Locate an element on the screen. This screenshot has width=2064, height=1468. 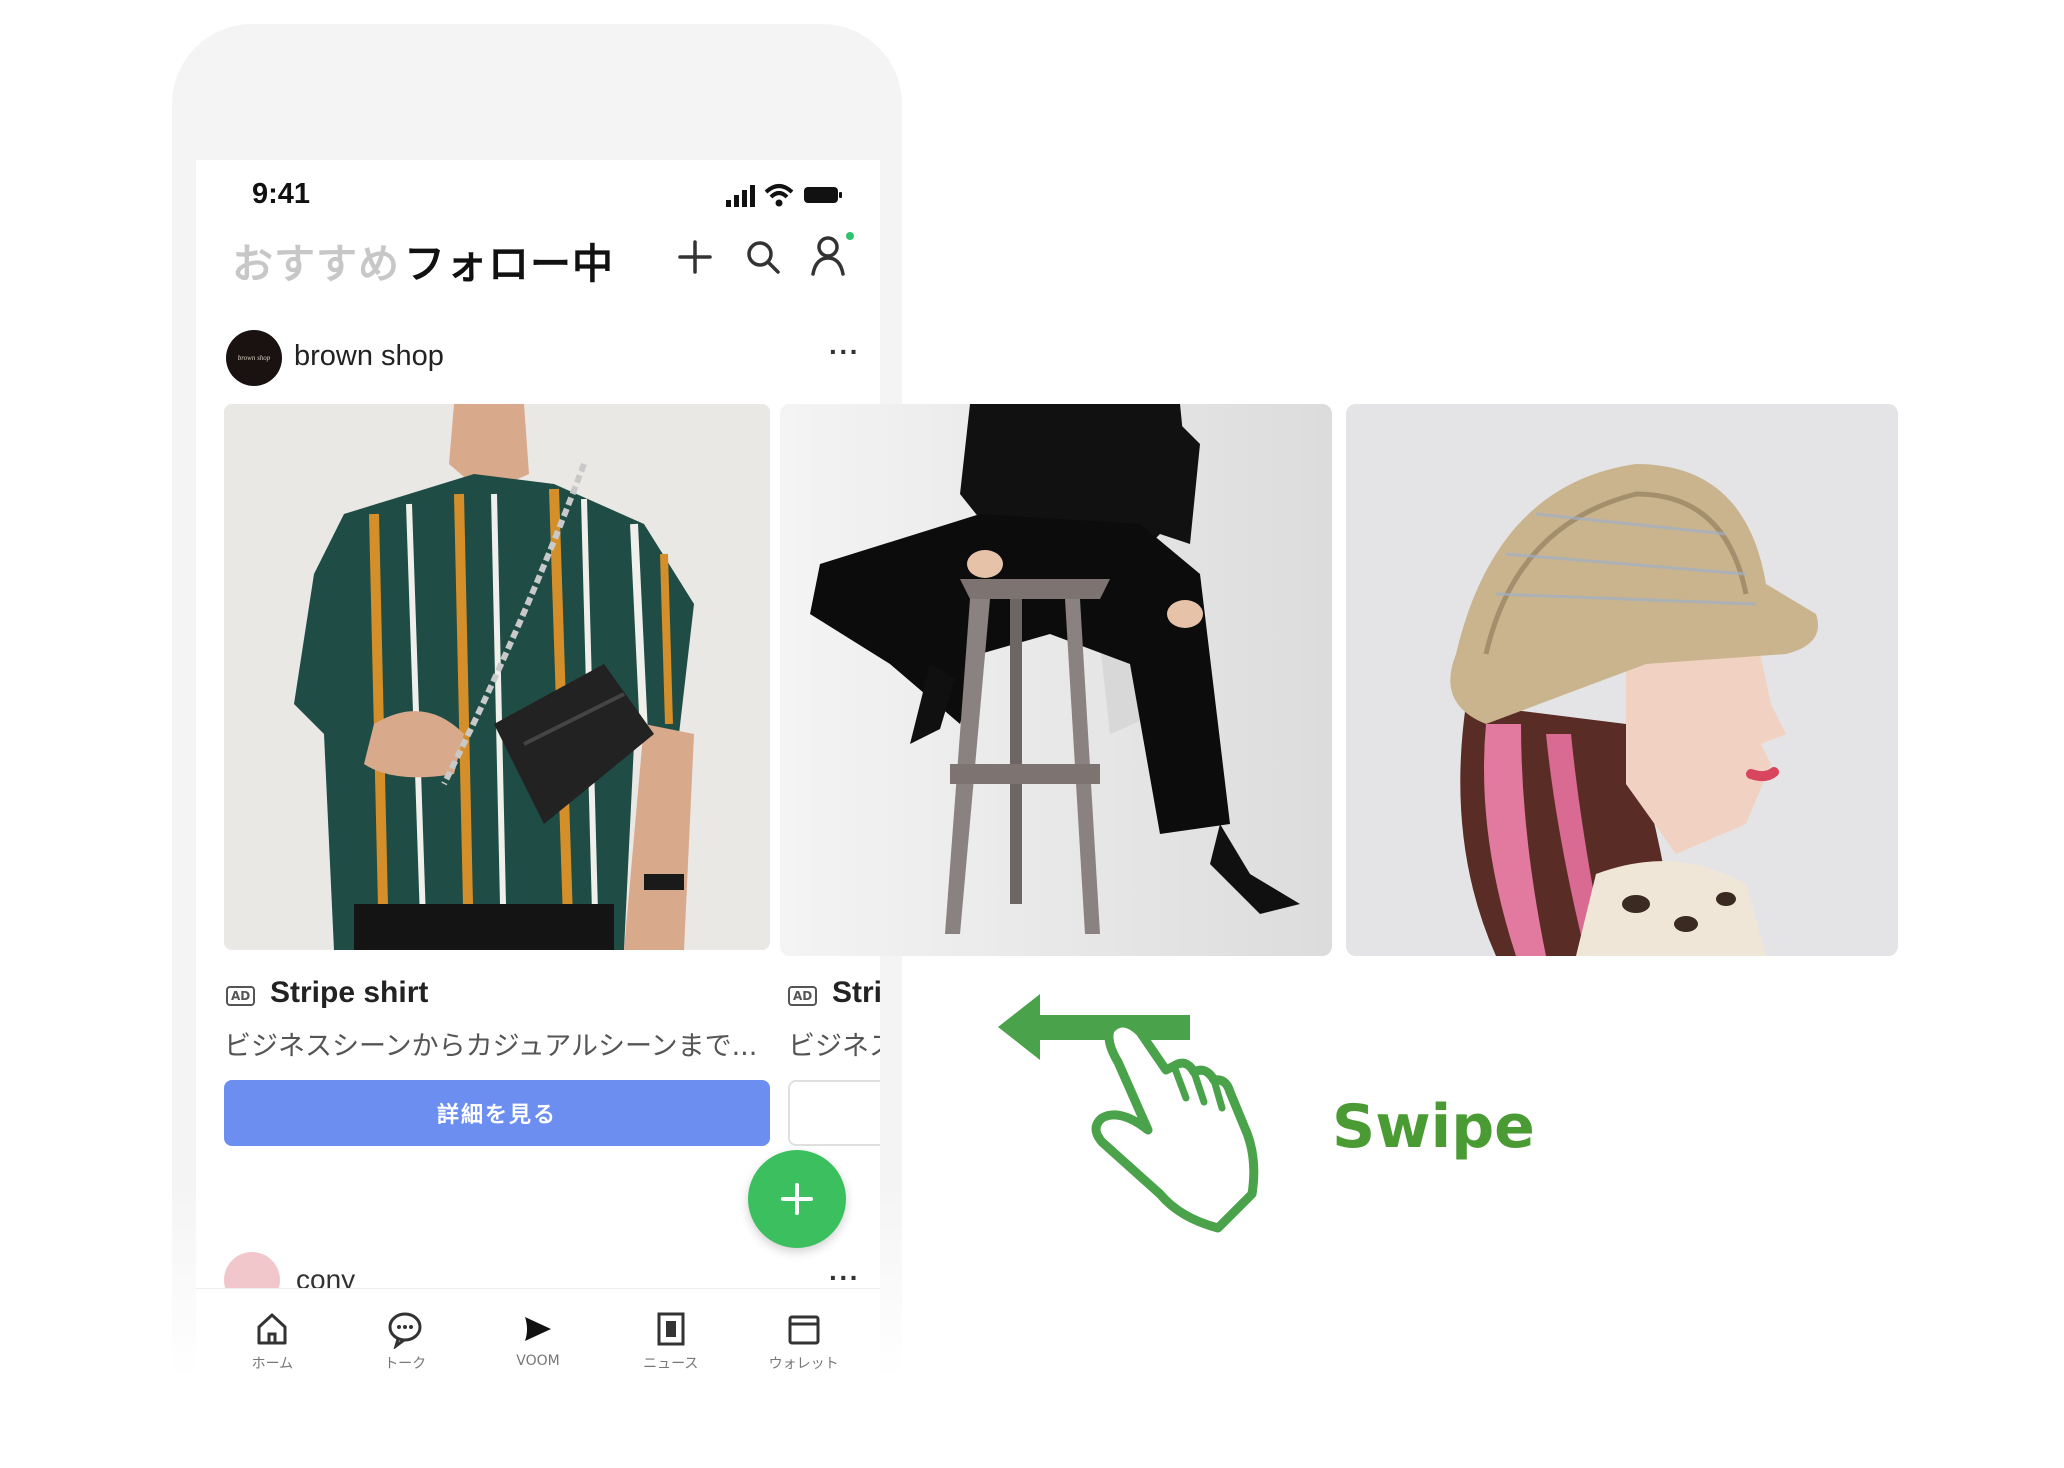
ad-badge: AD is located at coordinates (241, 996).